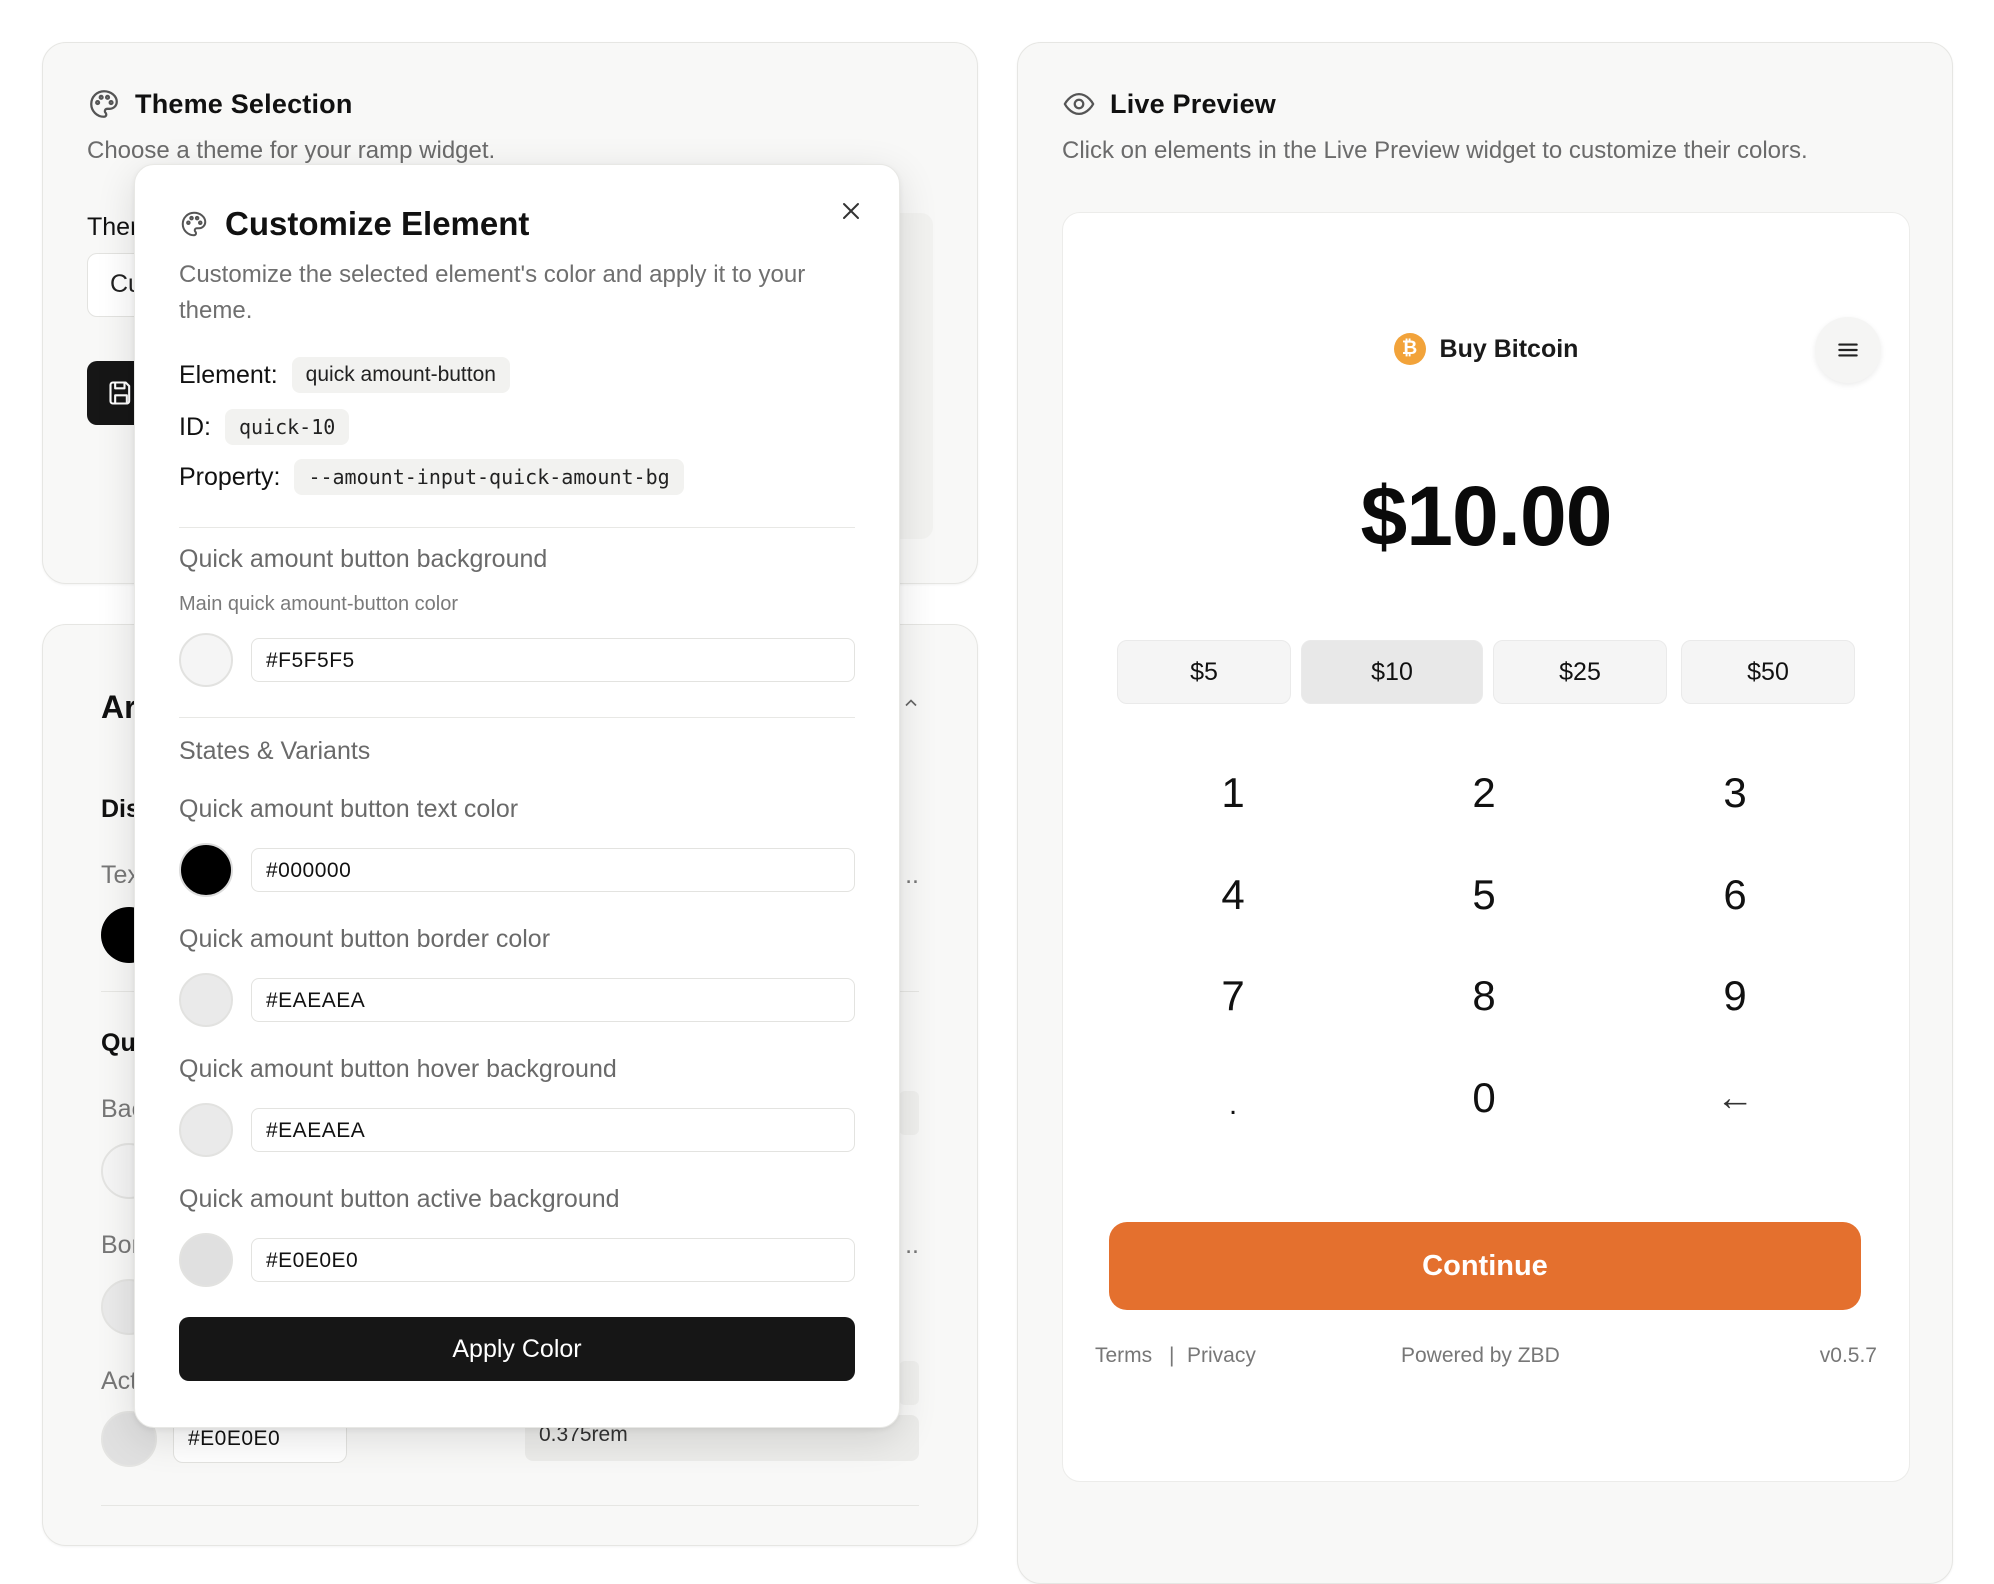 The image size is (1994, 1584). What do you see at coordinates (206, 870) in the screenshot?
I see `text-color-swatch` at bounding box center [206, 870].